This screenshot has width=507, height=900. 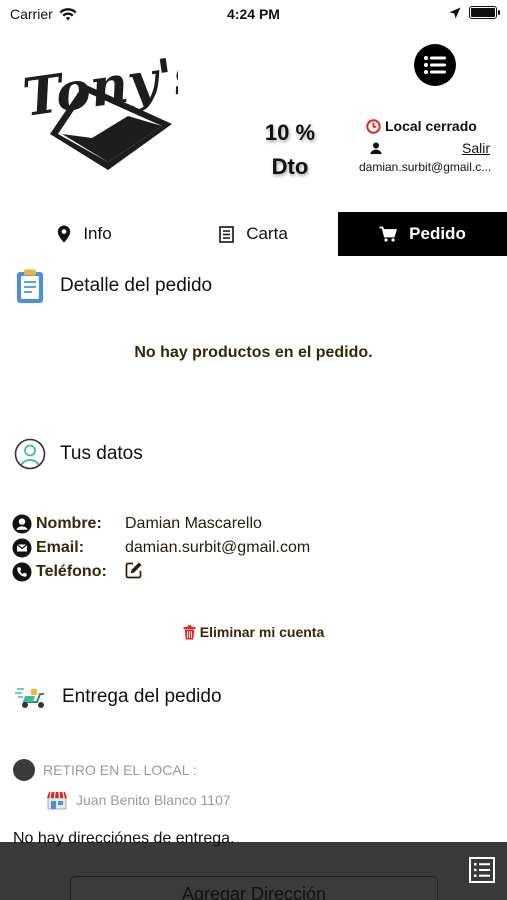 I want to click on name-row: Nombre: Damian Mascarello, so click(x=161, y=524).